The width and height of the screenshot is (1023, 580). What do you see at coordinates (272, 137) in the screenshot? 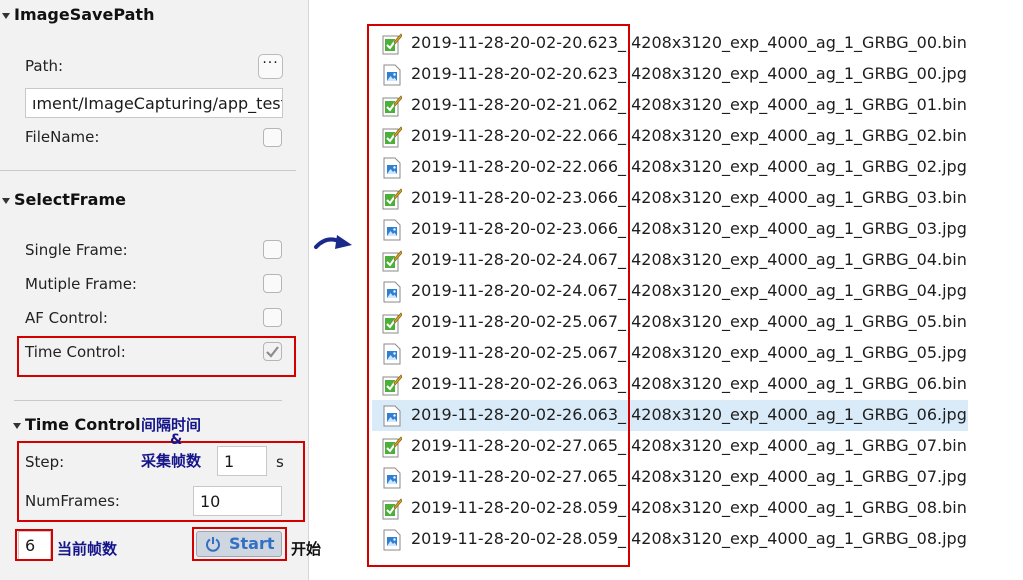
I see `filename-checkbox` at bounding box center [272, 137].